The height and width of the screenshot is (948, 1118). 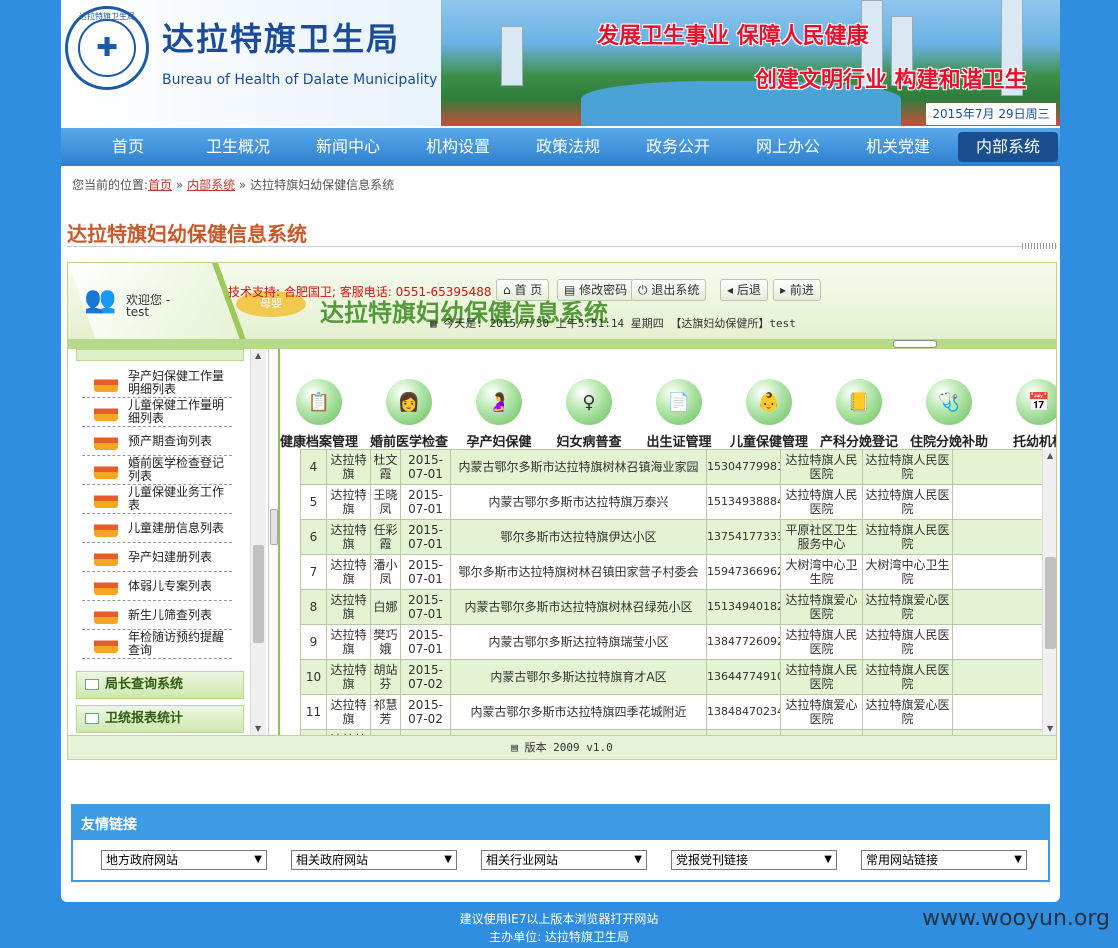 What do you see at coordinates (107, 48) in the screenshot?
I see `bureau-logo: 达拉特旗卫生局 ✚` at bounding box center [107, 48].